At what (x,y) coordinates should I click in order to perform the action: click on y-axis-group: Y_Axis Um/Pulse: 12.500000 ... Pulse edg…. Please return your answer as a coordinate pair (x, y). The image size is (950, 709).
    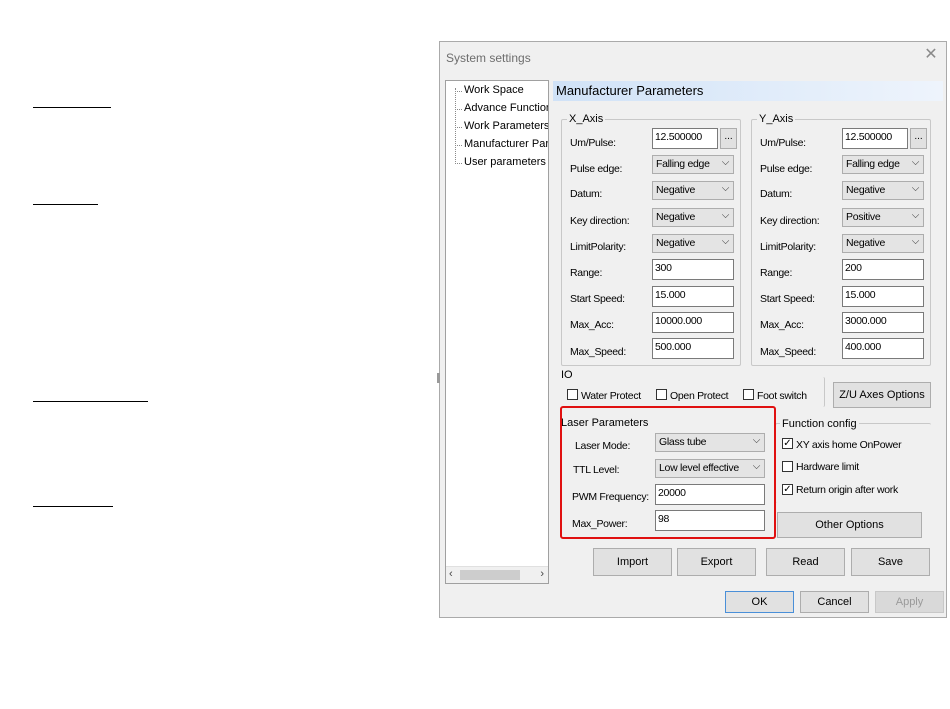
    Looking at the image, I should click on (841, 239).